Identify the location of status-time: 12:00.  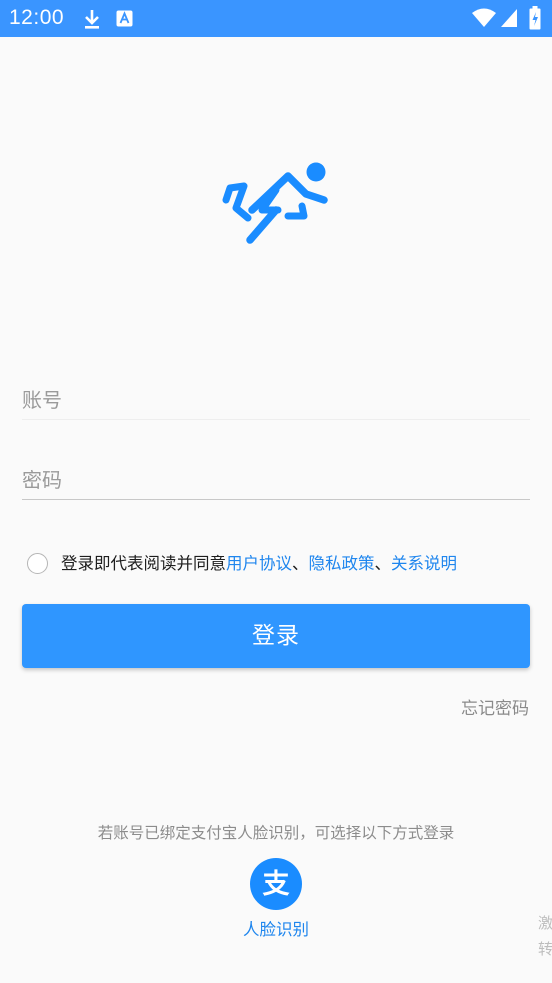
(37, 17).